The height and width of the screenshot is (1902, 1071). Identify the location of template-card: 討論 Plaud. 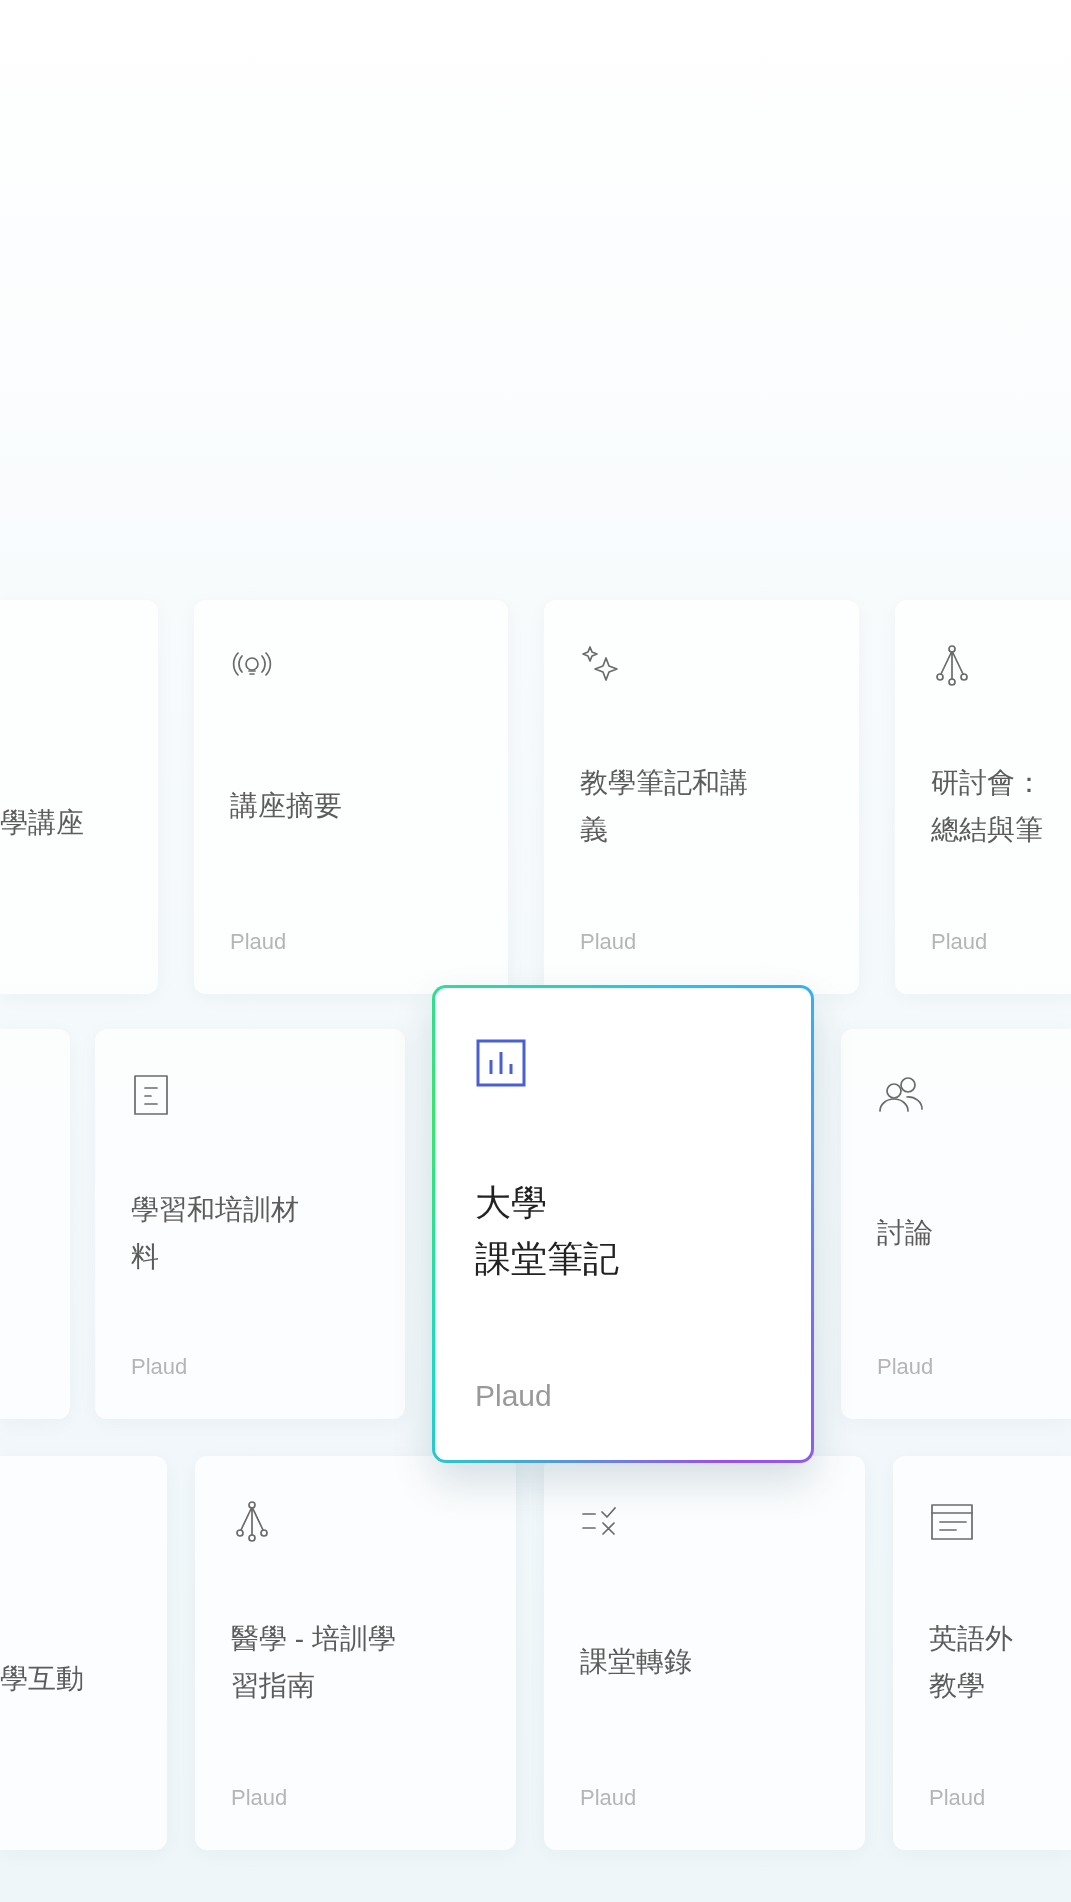
(956, 1224).